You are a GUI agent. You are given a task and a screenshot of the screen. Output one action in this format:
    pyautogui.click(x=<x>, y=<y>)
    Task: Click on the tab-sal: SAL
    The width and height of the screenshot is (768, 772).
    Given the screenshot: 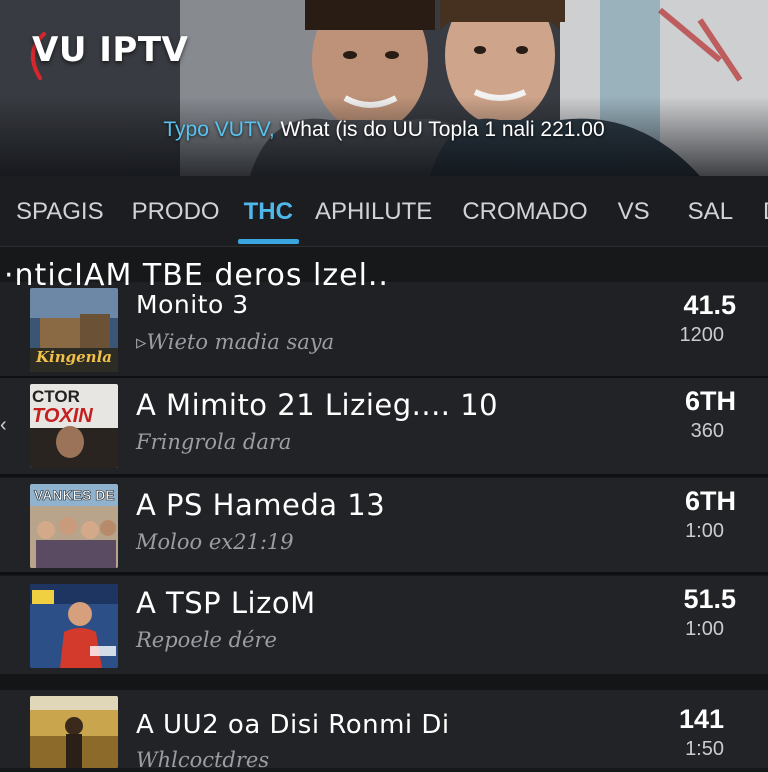 What is the action you would take?
    pyautogui.click(x=710, y=211)
    